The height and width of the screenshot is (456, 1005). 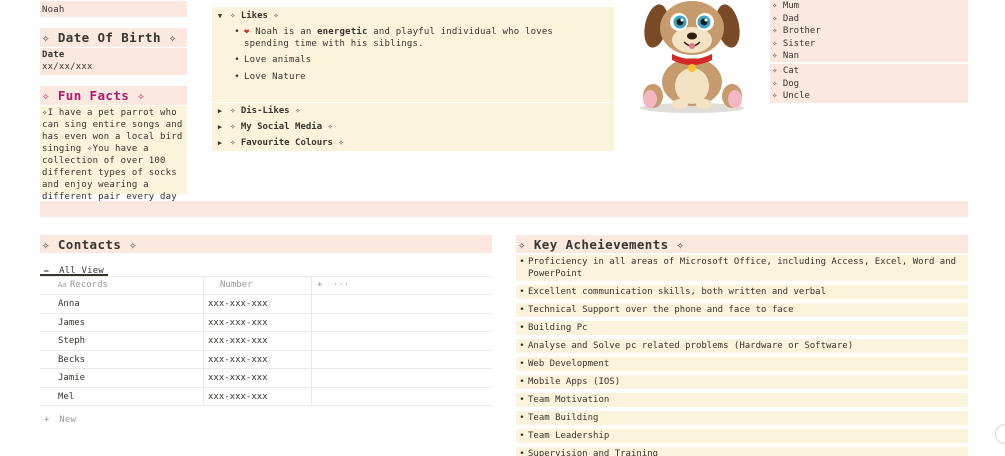 I want to click on toggle-colours-label: ✧ Favourite Colours ✧, so click(x=287, y=143).